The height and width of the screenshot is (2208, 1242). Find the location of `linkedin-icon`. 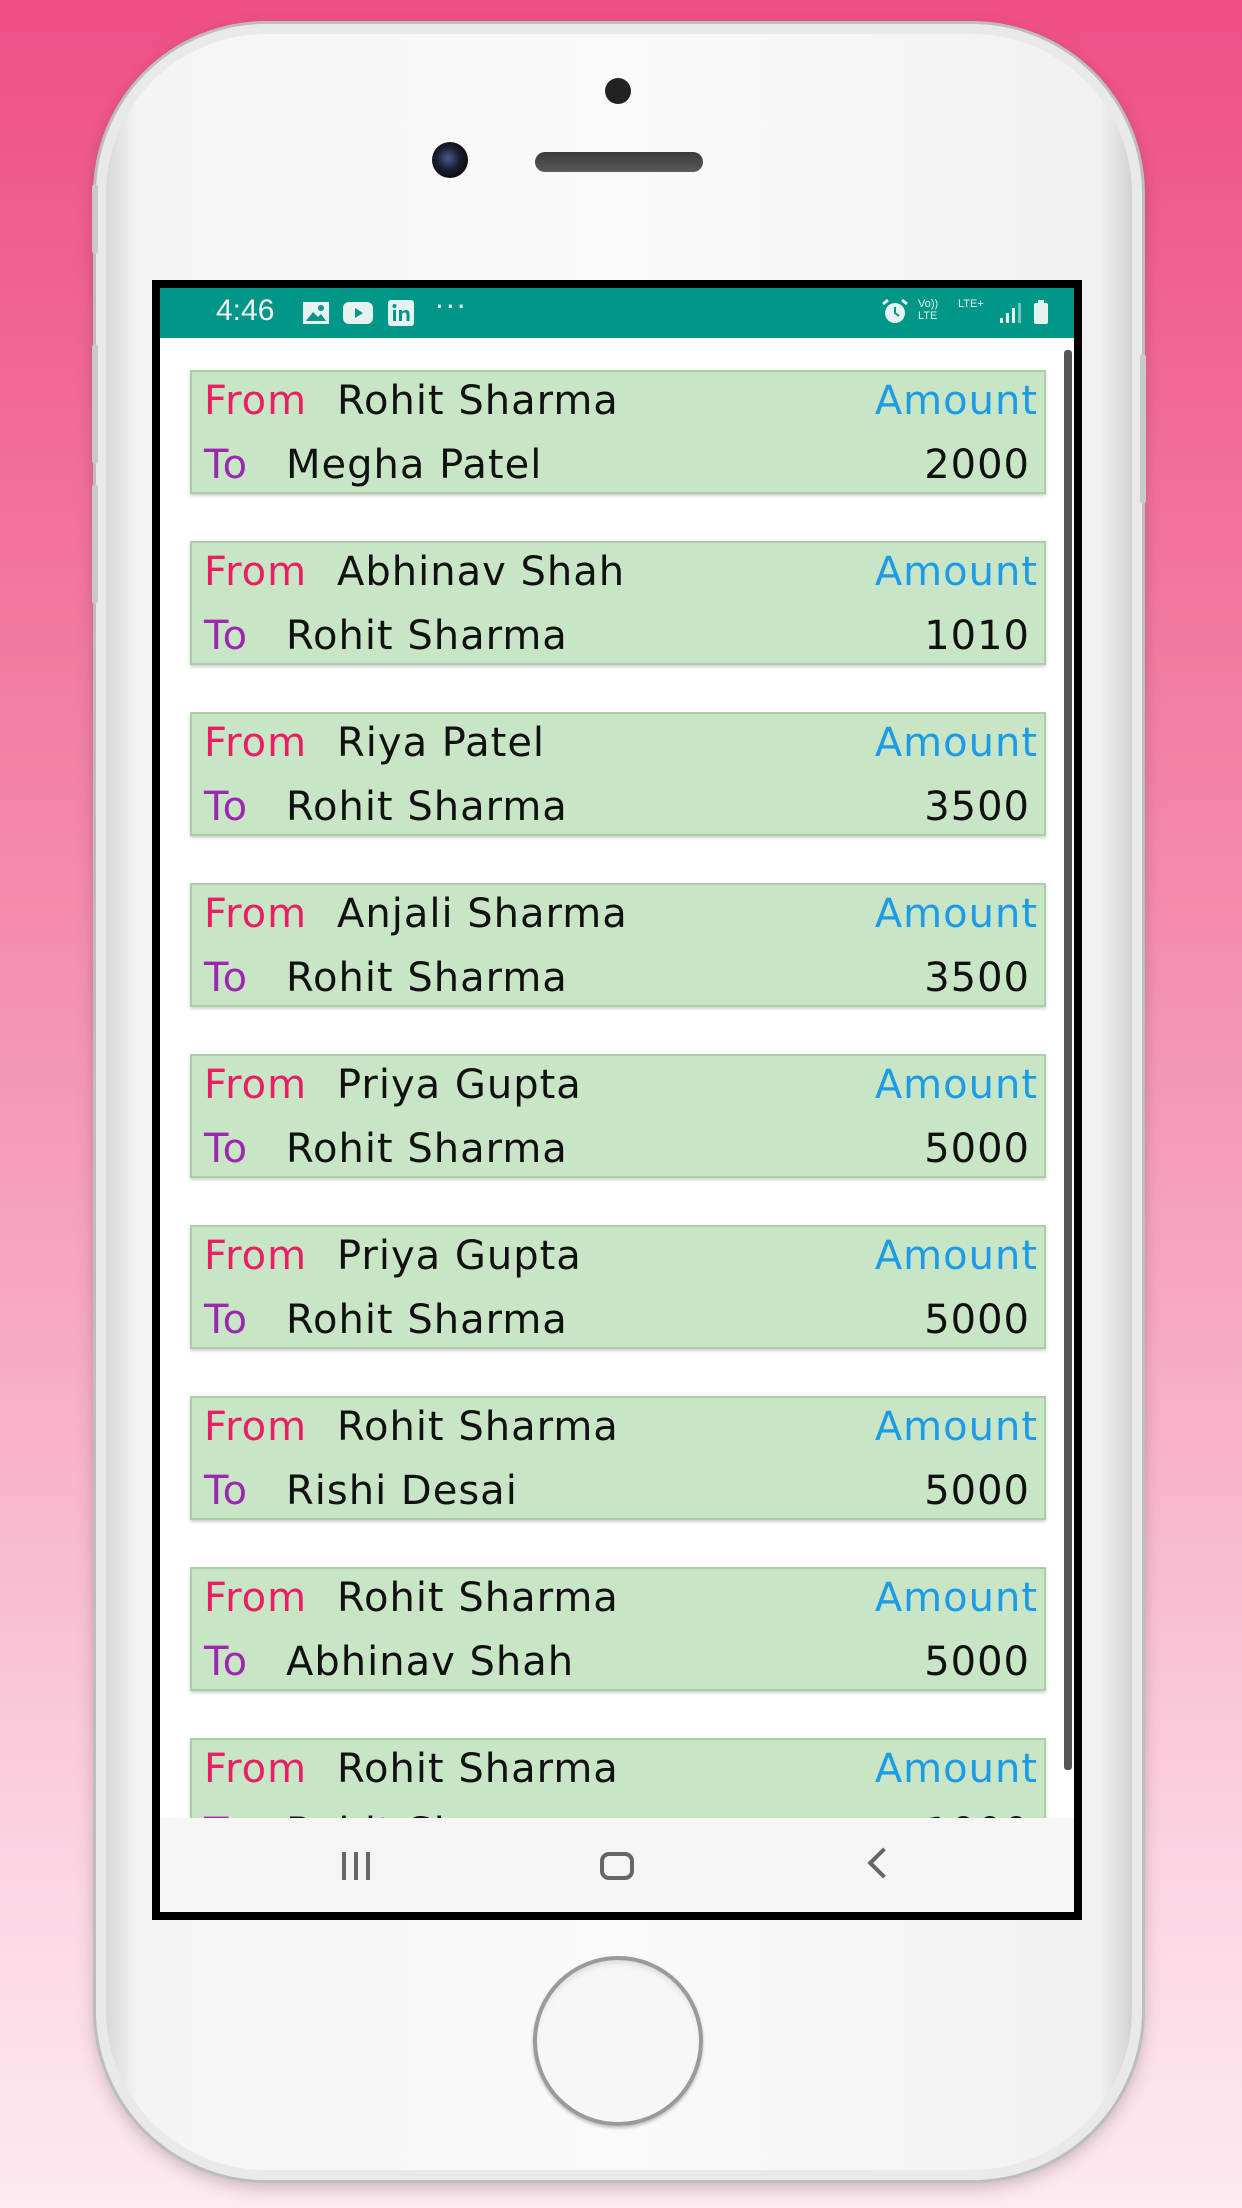

linkedin-icon is located at coordinates (401, 313).